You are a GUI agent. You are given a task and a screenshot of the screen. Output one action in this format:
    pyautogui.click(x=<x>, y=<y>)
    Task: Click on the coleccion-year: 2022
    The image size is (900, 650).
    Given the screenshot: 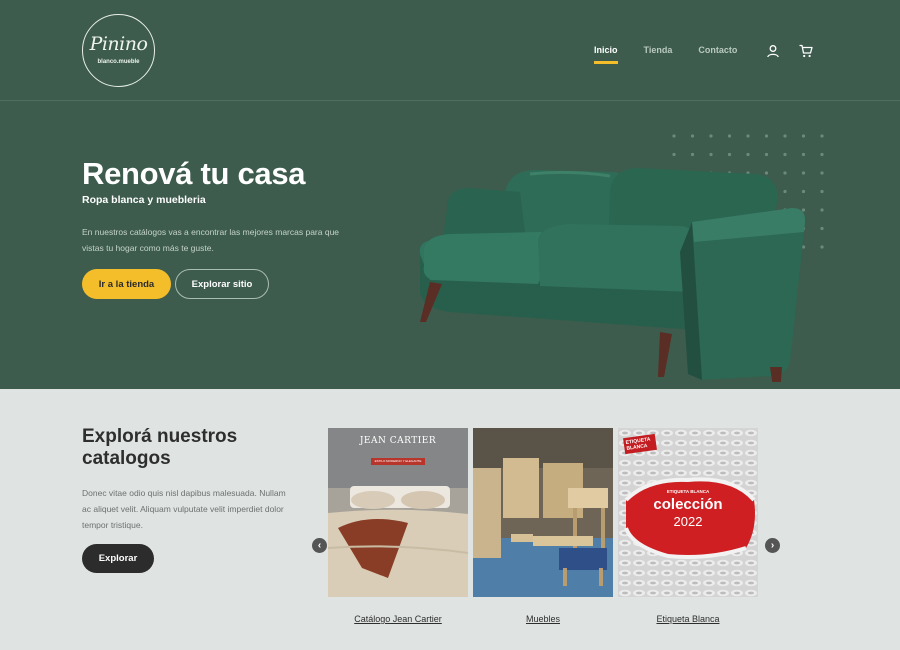 What is the action you would take?
    pyautogui.click(x=688, y=521)
    